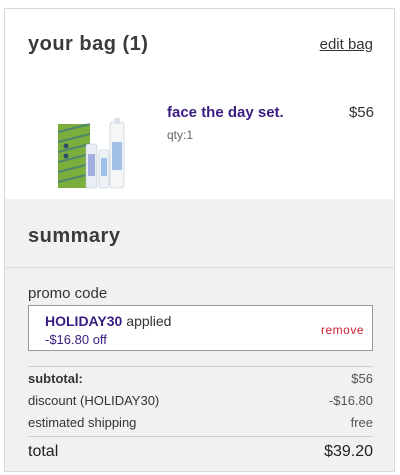 The height and width of the screenshot is (475, 400). Describe the element at coordinates (342, 330) in the screenshot. I see `remove-promo-button: remove` at that location.